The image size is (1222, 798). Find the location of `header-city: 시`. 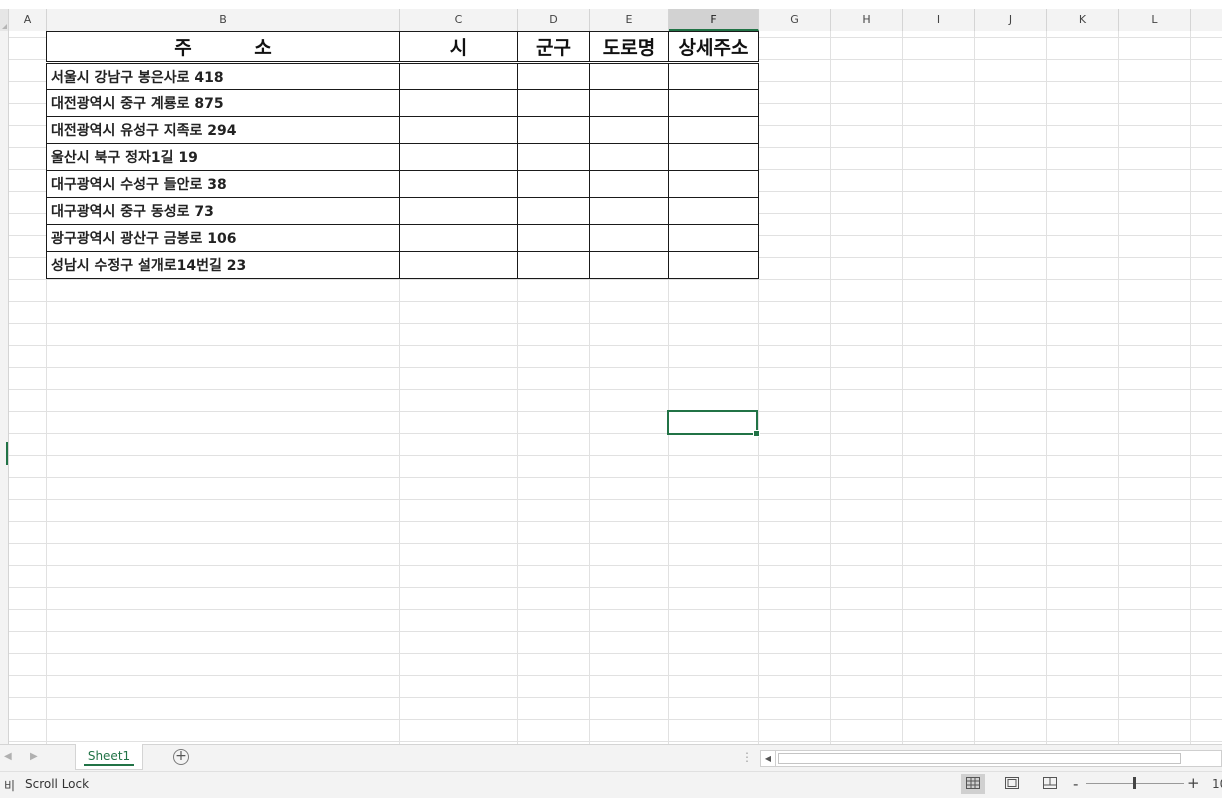

header-city: 시 is located at coordinates (458, 47).